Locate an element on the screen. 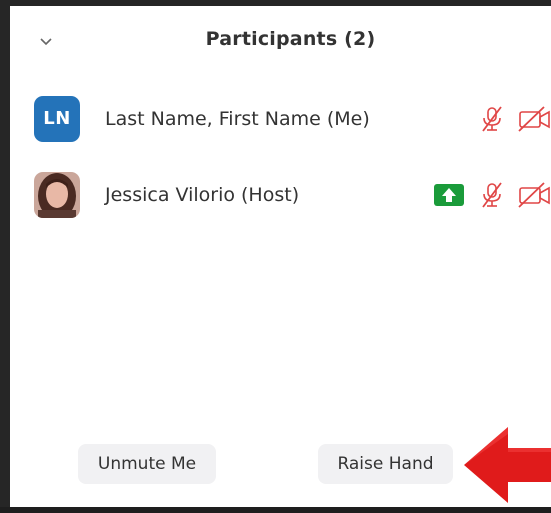 The image size is (551, 513). window-bottom-edge is located at coordinates (275, 510).